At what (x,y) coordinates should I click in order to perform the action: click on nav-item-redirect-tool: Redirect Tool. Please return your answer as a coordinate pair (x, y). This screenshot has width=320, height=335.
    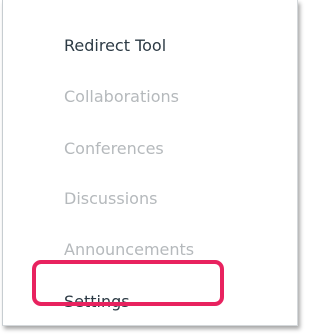
    Looking at the image, I should click on (115, 46).